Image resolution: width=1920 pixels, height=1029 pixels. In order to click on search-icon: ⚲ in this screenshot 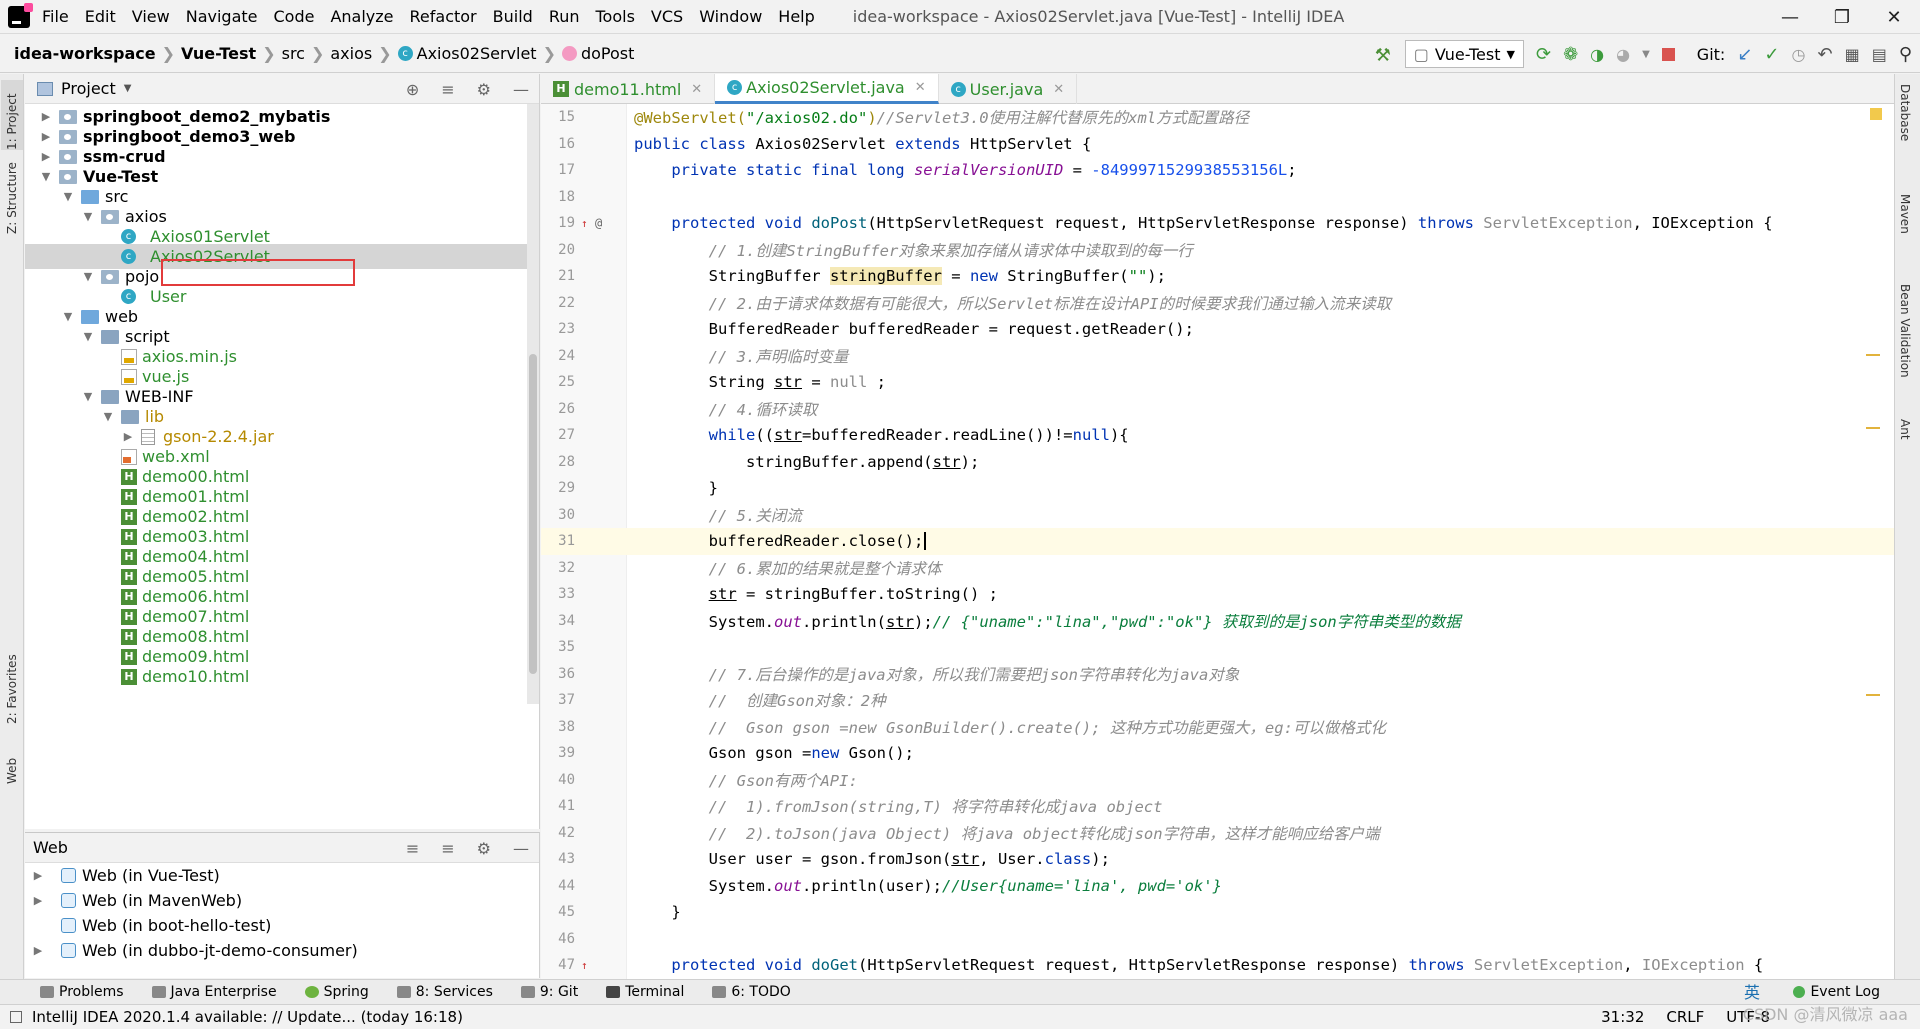, I will do `click(1905, 54)`.